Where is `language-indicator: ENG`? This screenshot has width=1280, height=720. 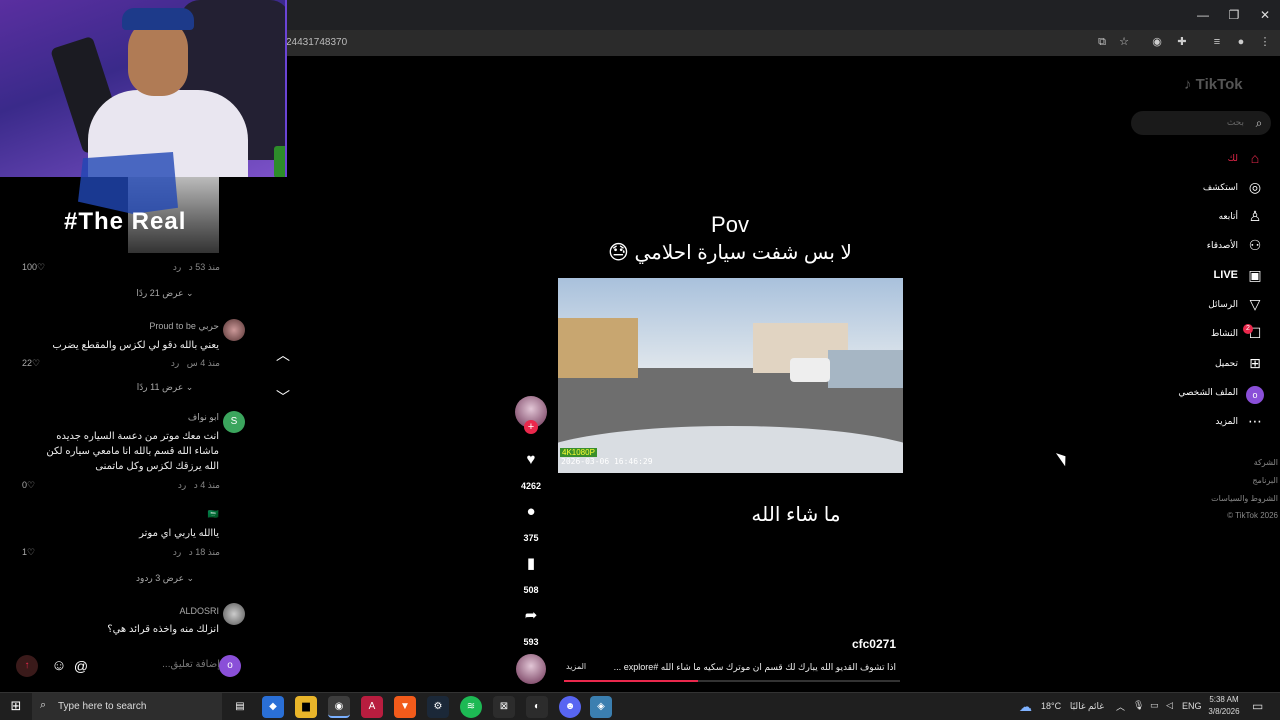
language-indicator: ENG is located at coordinates (1192, 706).